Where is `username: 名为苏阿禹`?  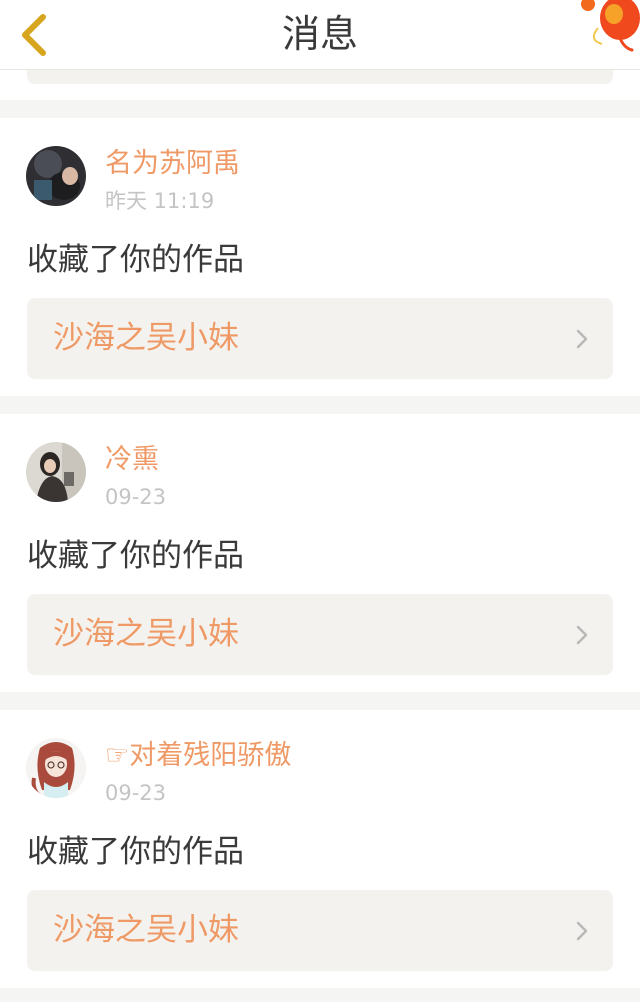
username: 名为苏阿禹 is located at coordinates (172, 164).